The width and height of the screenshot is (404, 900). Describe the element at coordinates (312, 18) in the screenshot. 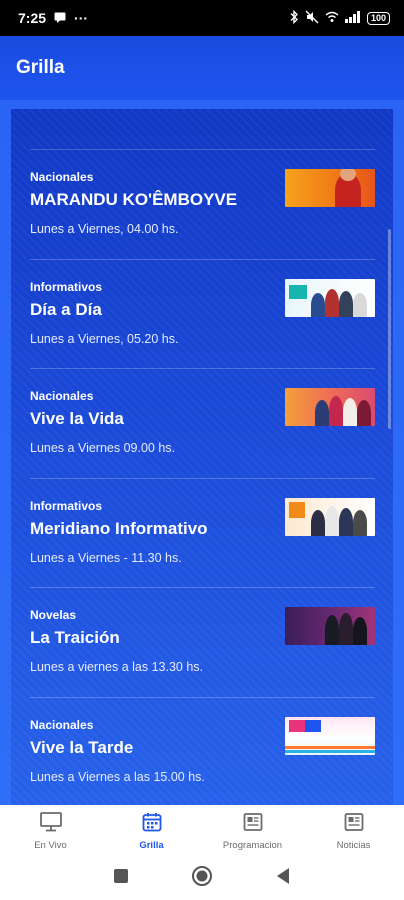

I see `mute-icon` at that location.